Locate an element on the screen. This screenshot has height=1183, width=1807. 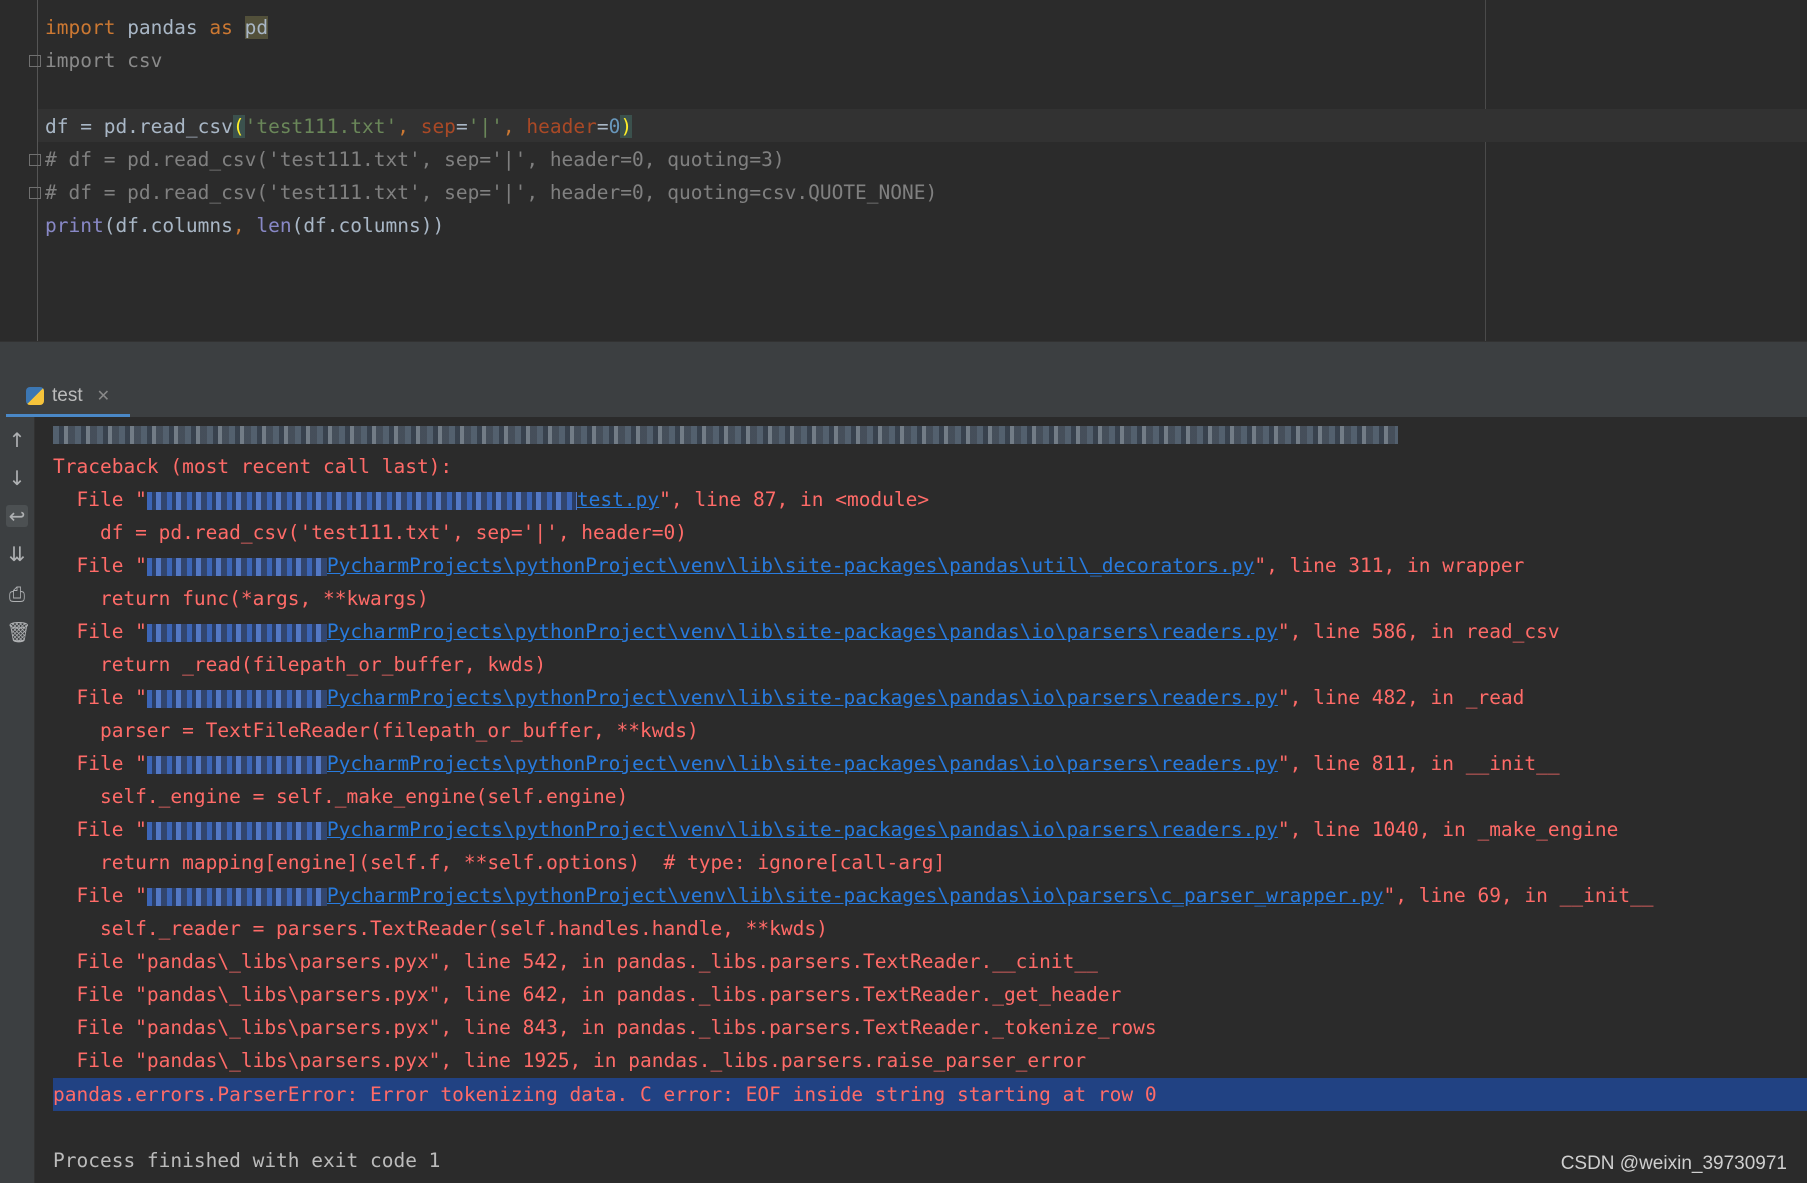
number-literal: 0 is located at coordinates (614, 126).